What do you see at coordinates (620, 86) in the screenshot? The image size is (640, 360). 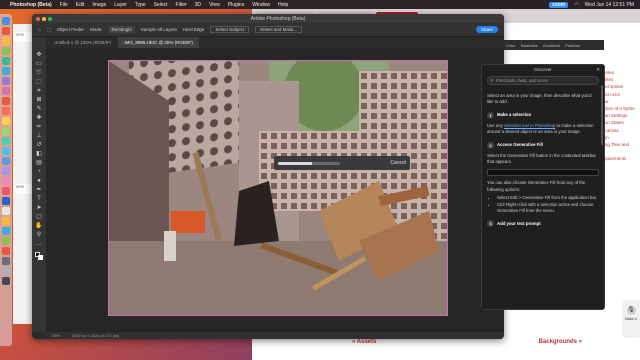 I see `nav-link: ated sprites` at bounding box center [620, 86].